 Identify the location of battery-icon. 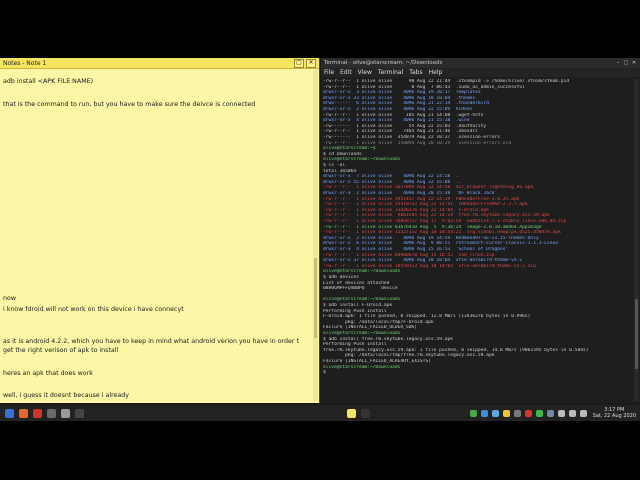
(583, 413).